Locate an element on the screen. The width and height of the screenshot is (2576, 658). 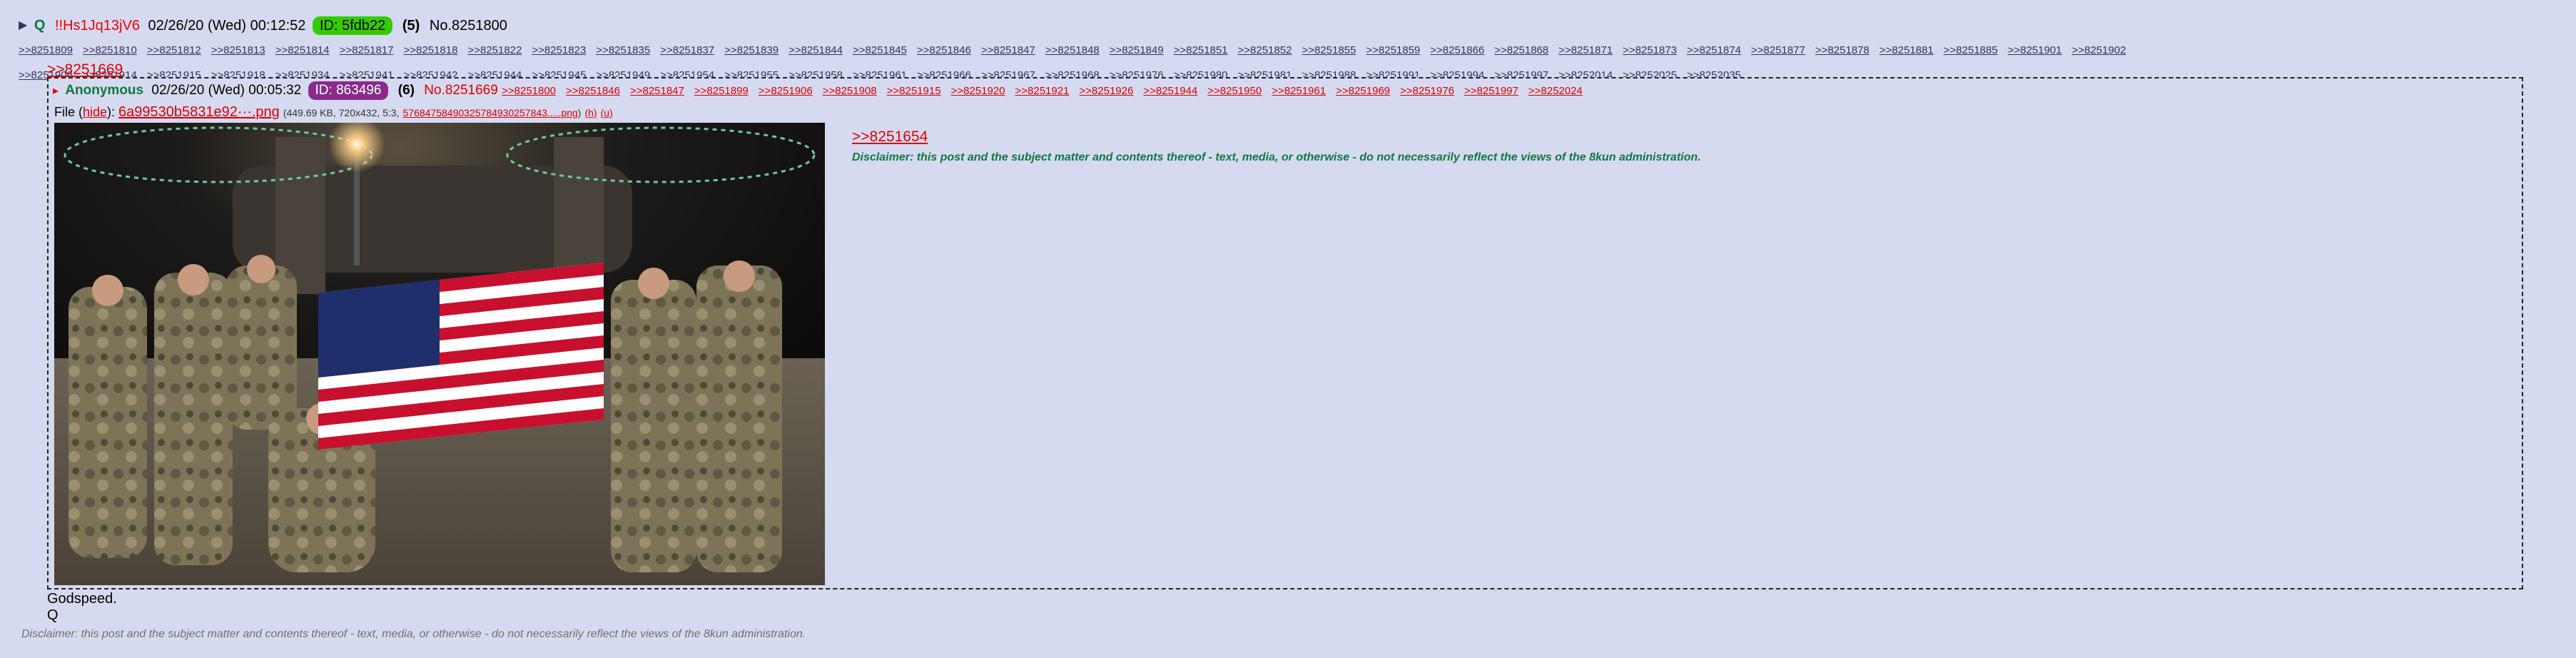
backlink: >>8251817 is located at coordinates (367, 50).